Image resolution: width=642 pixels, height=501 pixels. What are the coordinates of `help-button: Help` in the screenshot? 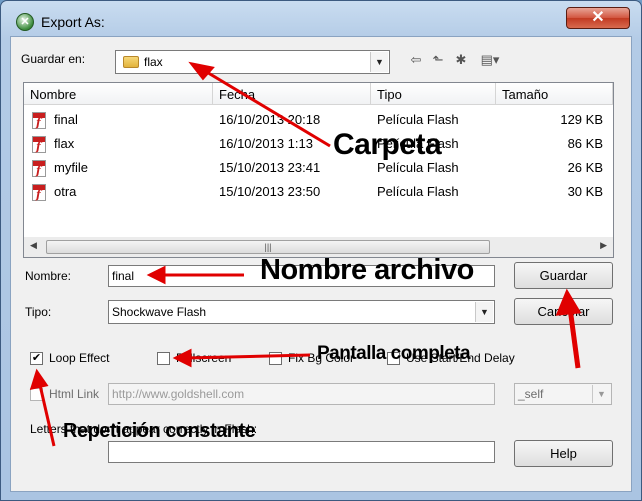 It's located at (563, 453).